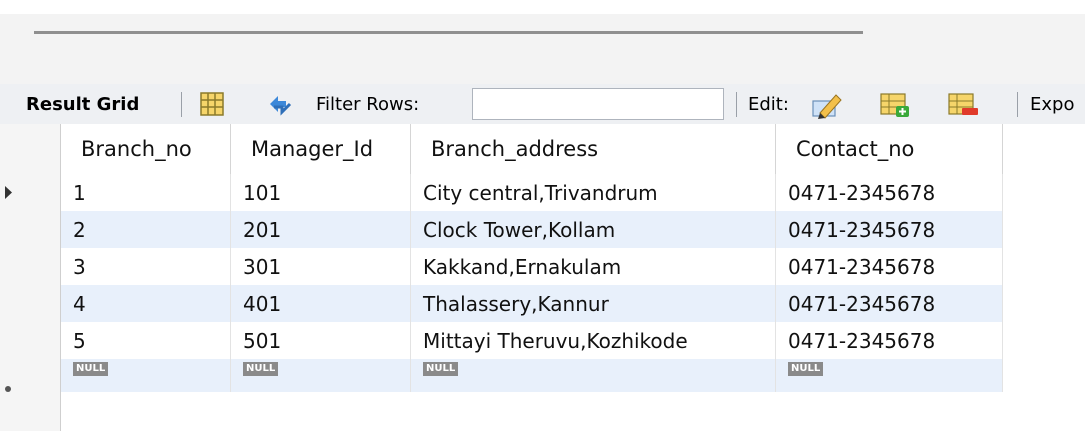  What do you see at coordinates (593, 149) in the screenshot?
I see `column-header-branch-address: Branch_address` at bounding box center [593, 149].